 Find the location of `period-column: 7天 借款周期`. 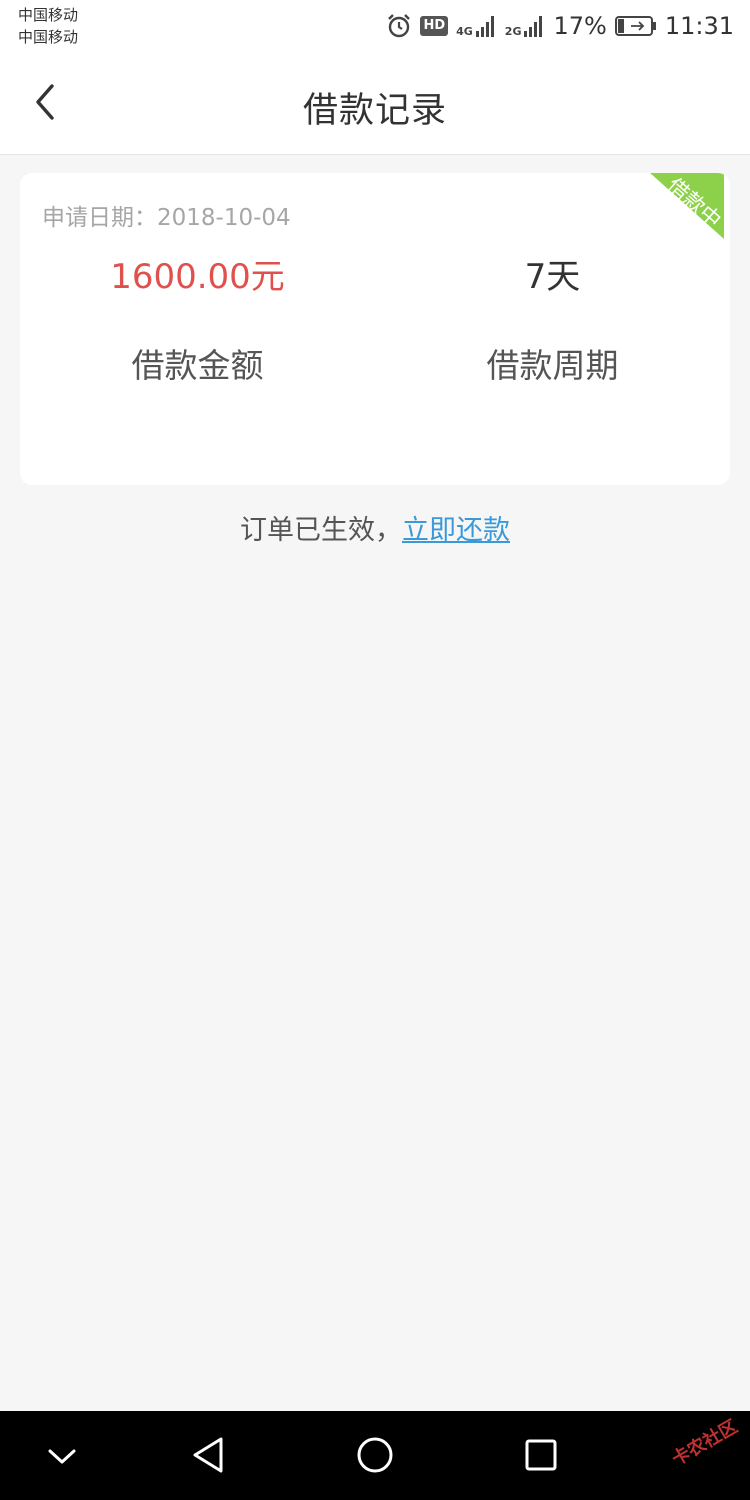

period-column: 7天 借款周期 is located at coordinates (552, 321).